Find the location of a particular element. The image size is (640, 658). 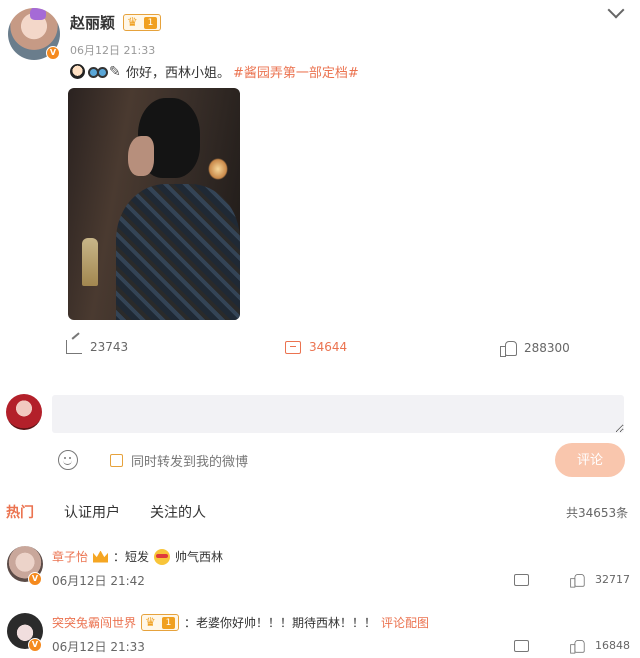

photo-body is located at coordinates (178, 252).